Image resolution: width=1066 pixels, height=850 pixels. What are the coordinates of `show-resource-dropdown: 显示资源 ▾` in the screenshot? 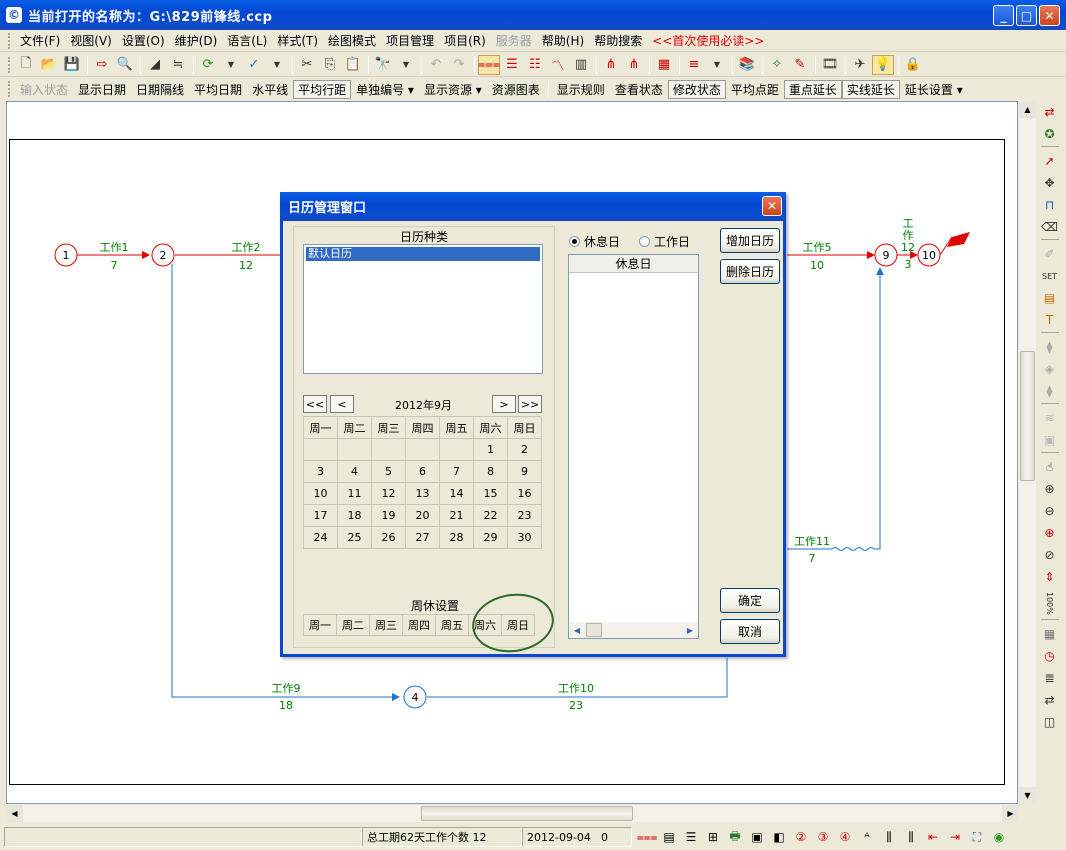 It's located at (453, 89).